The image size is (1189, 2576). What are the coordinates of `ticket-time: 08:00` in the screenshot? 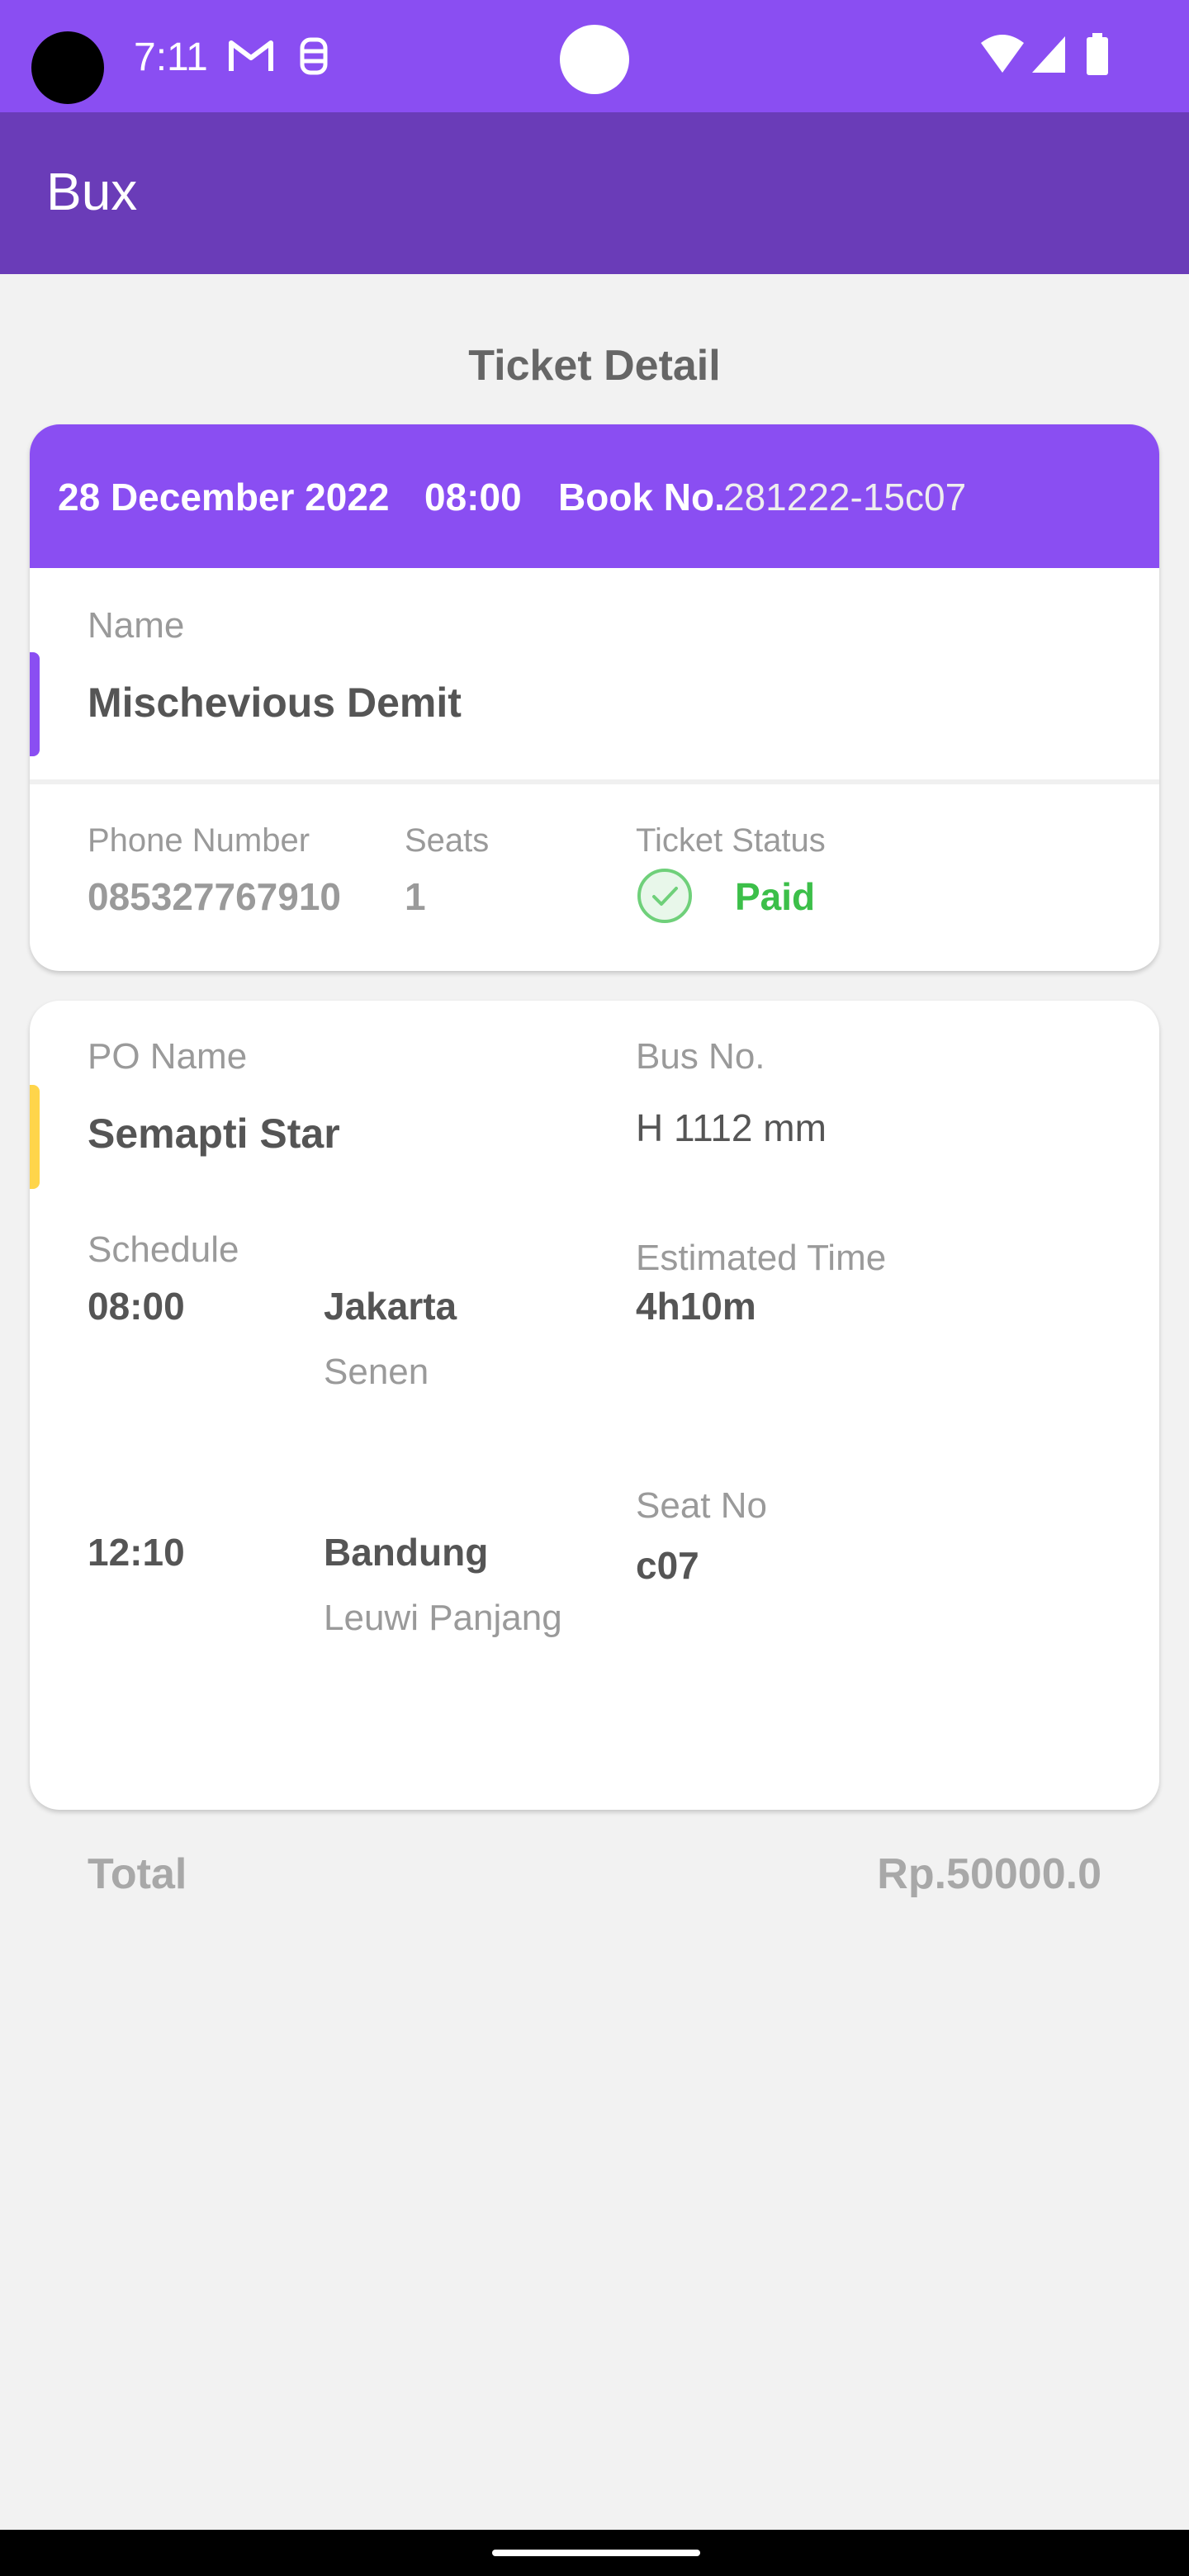 It's located at (473, 497).